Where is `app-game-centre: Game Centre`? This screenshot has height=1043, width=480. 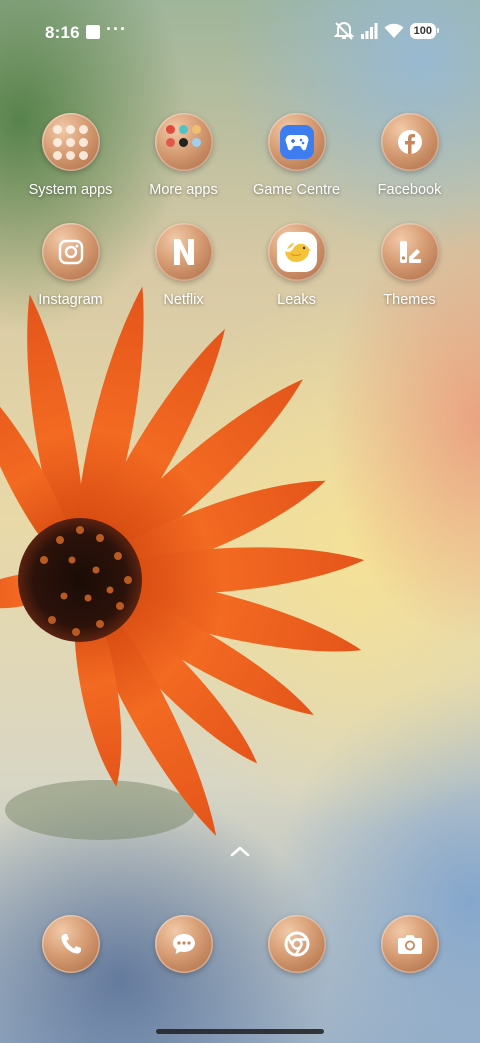
app-game-centre: Game Centre is located at coordinates (296, 155).